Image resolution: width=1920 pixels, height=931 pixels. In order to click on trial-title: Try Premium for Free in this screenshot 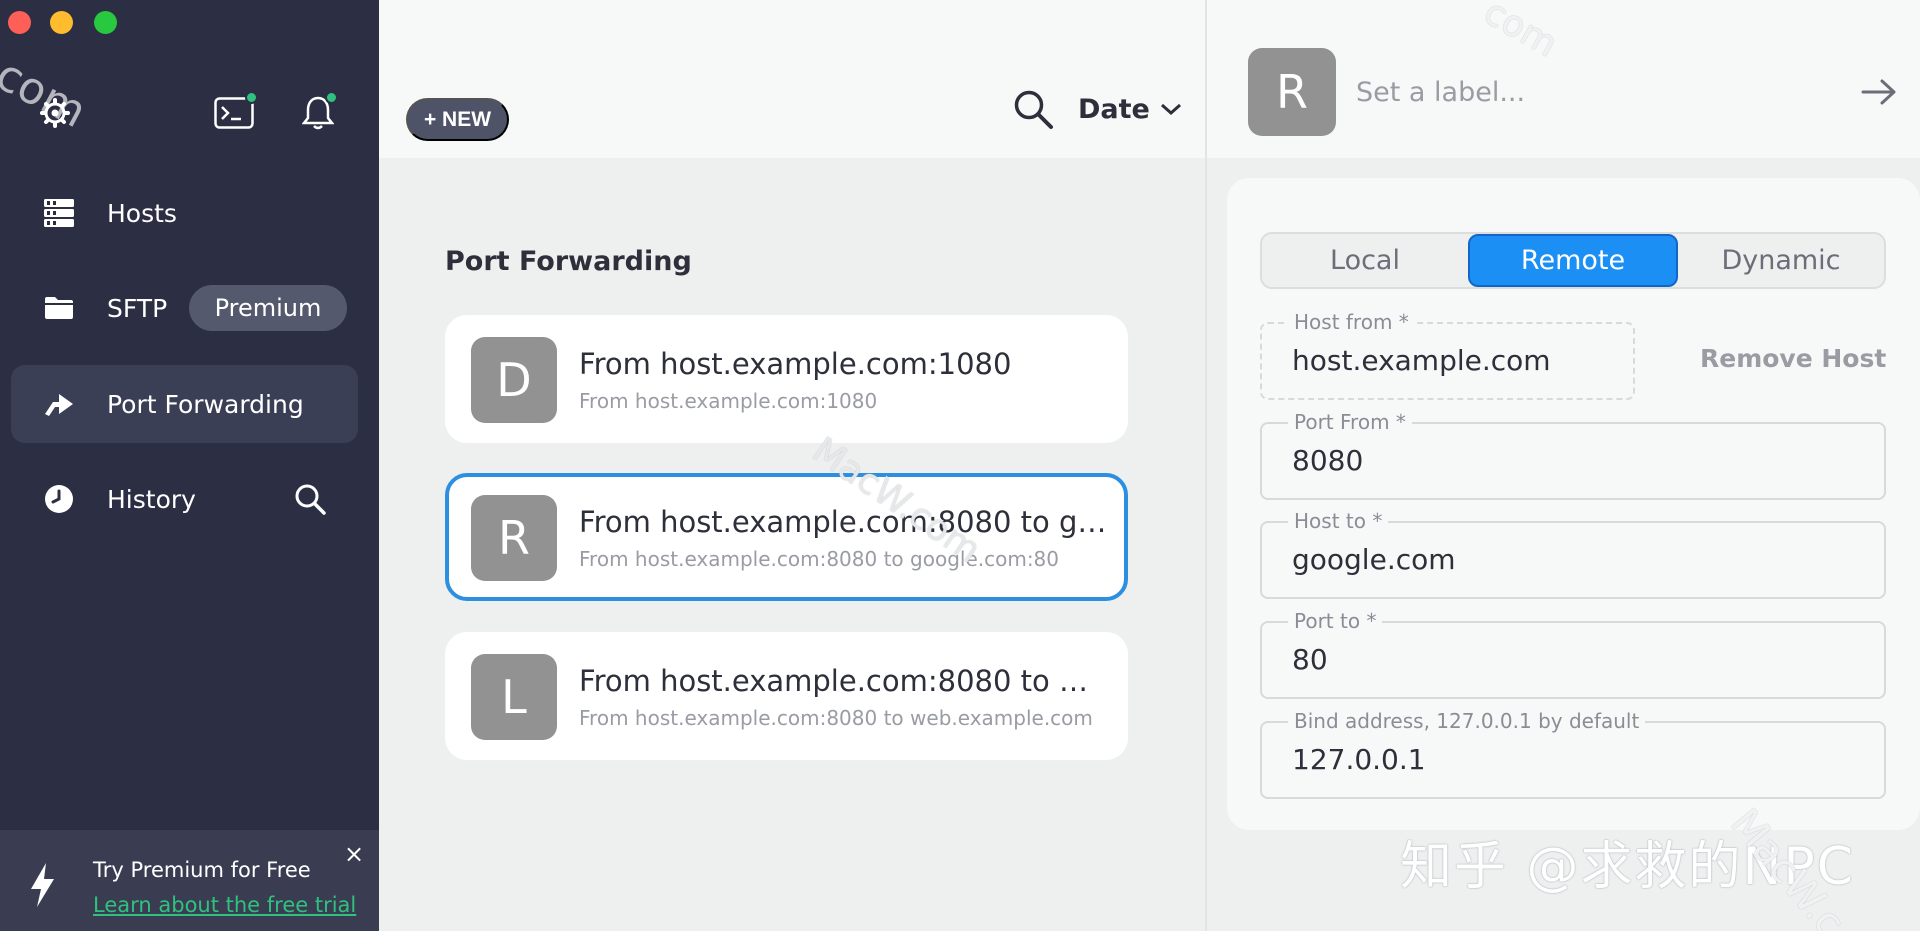, I will do `click(202, 870)`.